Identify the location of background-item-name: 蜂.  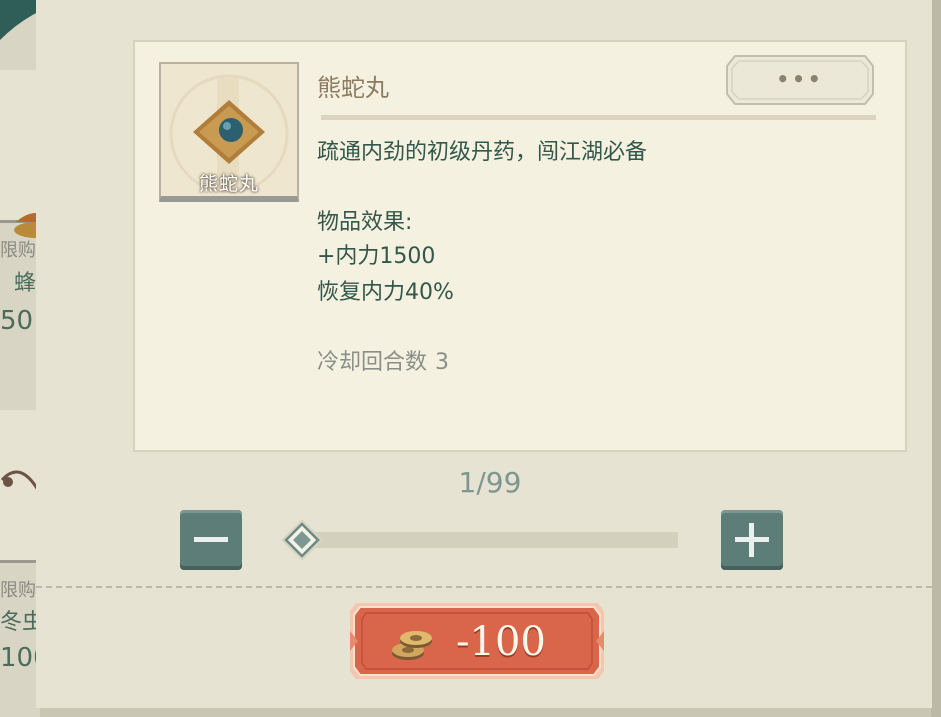
(25, 283).